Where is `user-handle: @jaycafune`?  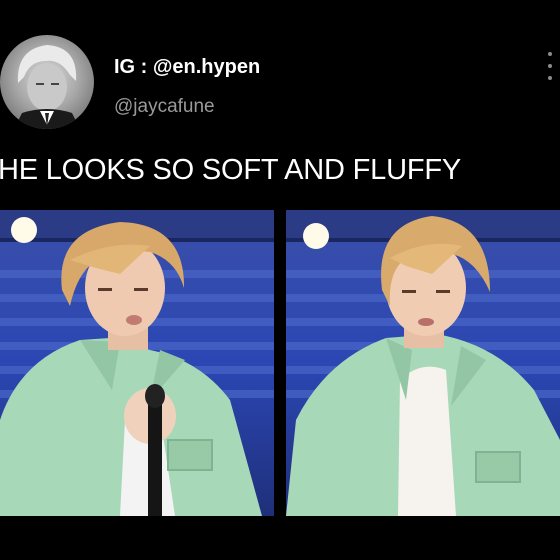 user-handle: @jaycafune is located at coordinates (164, 107).